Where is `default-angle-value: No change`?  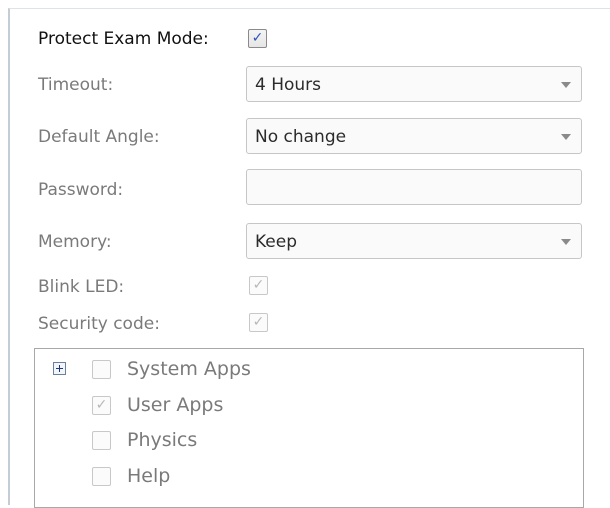
default-angle-value: No change is located at coordinates (301, 137).